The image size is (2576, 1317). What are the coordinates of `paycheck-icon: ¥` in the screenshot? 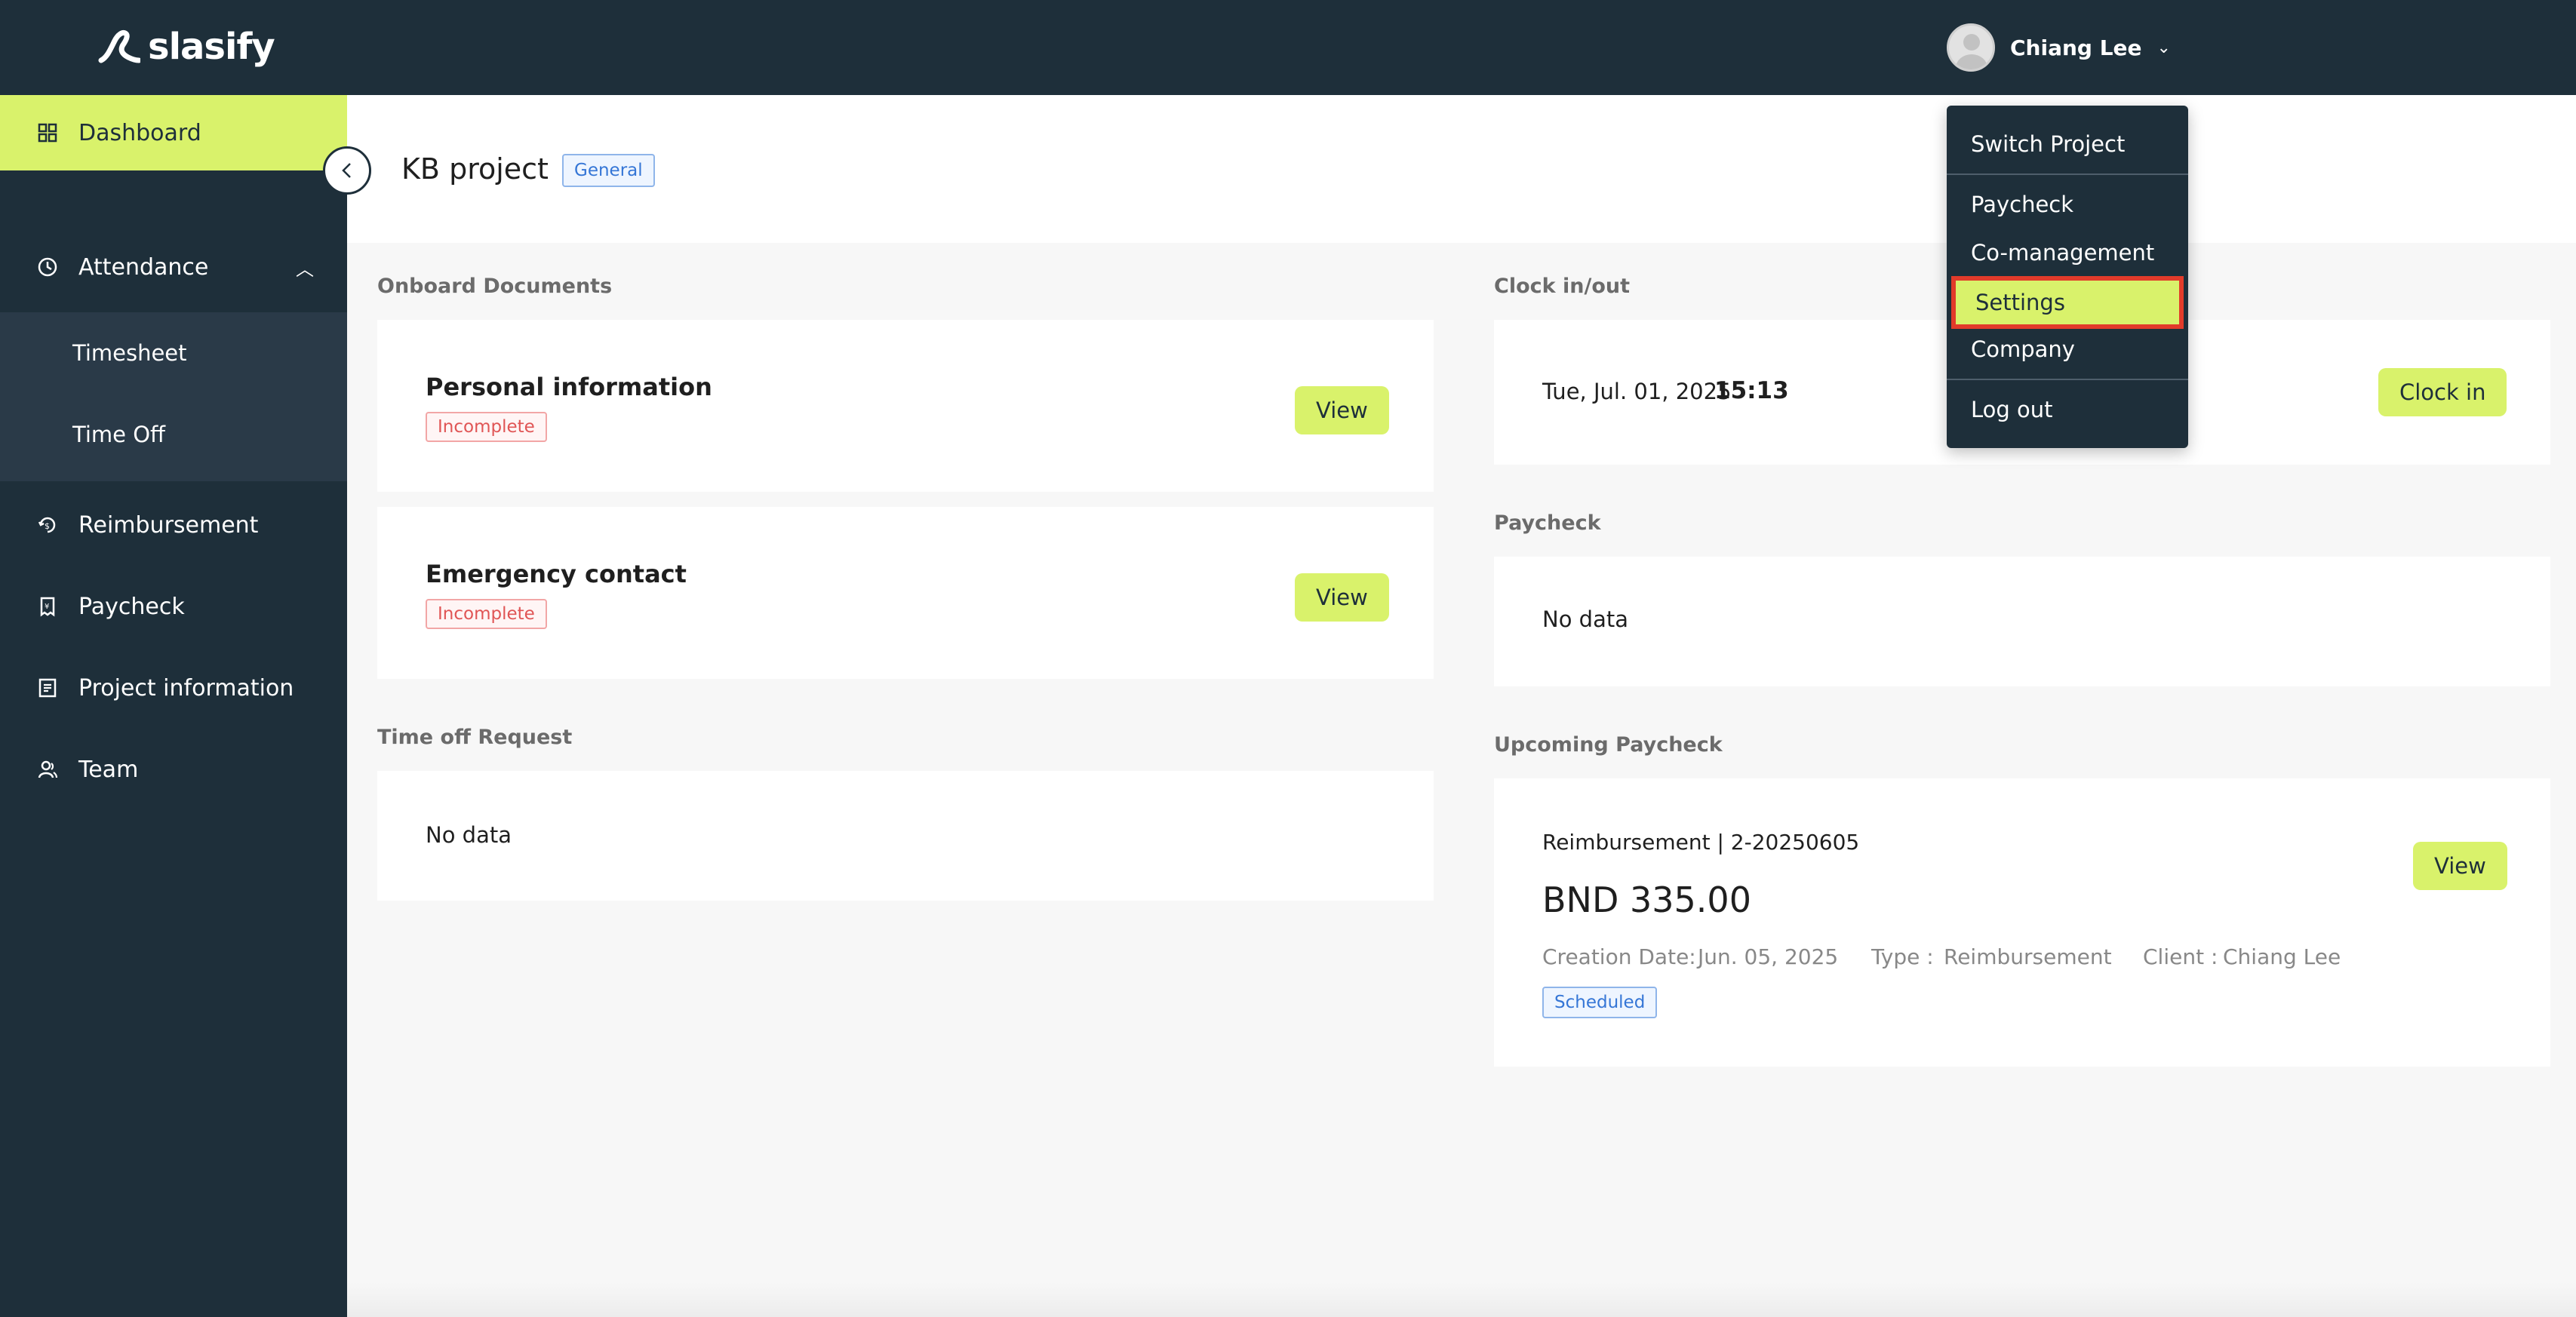 It's located at (47, 606).